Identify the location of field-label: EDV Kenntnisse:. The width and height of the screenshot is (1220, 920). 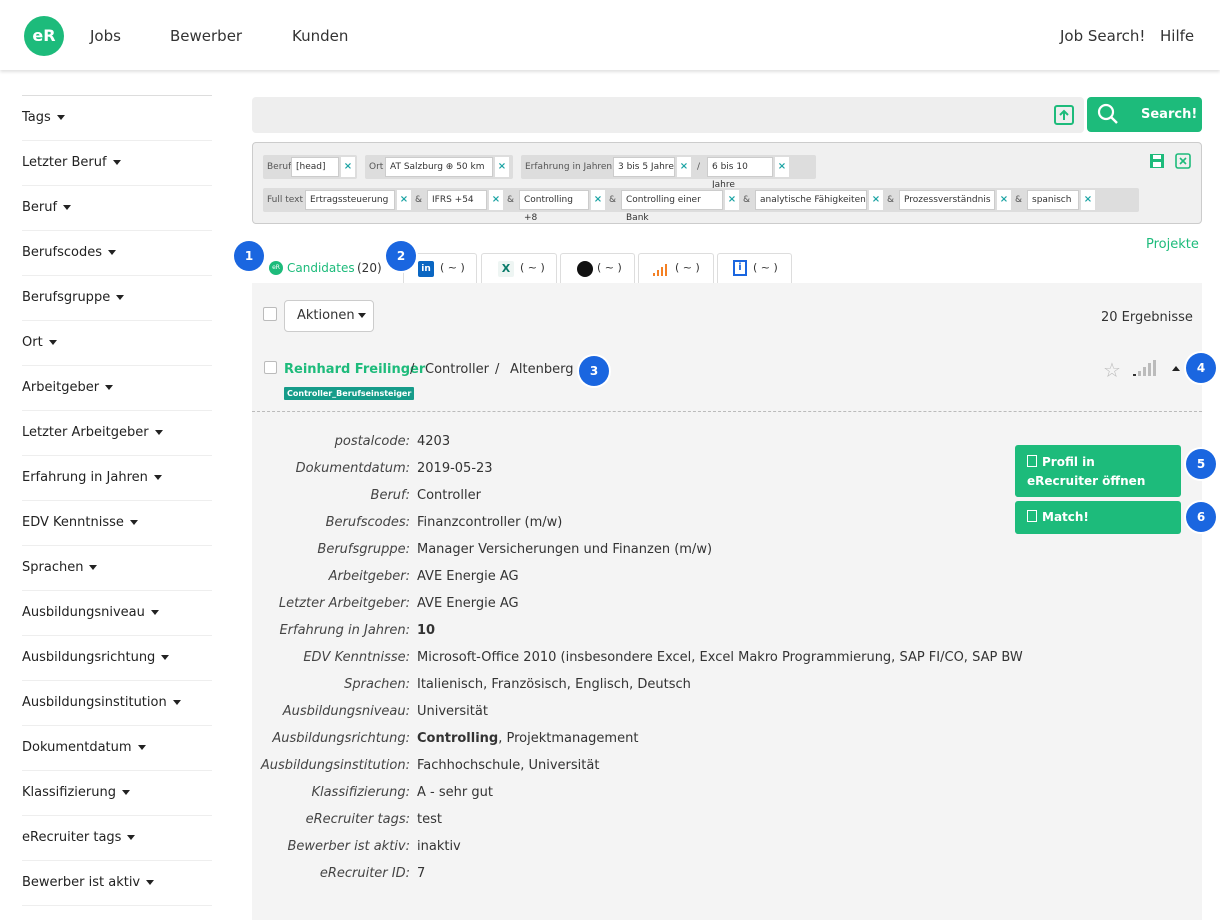
(356, 657).